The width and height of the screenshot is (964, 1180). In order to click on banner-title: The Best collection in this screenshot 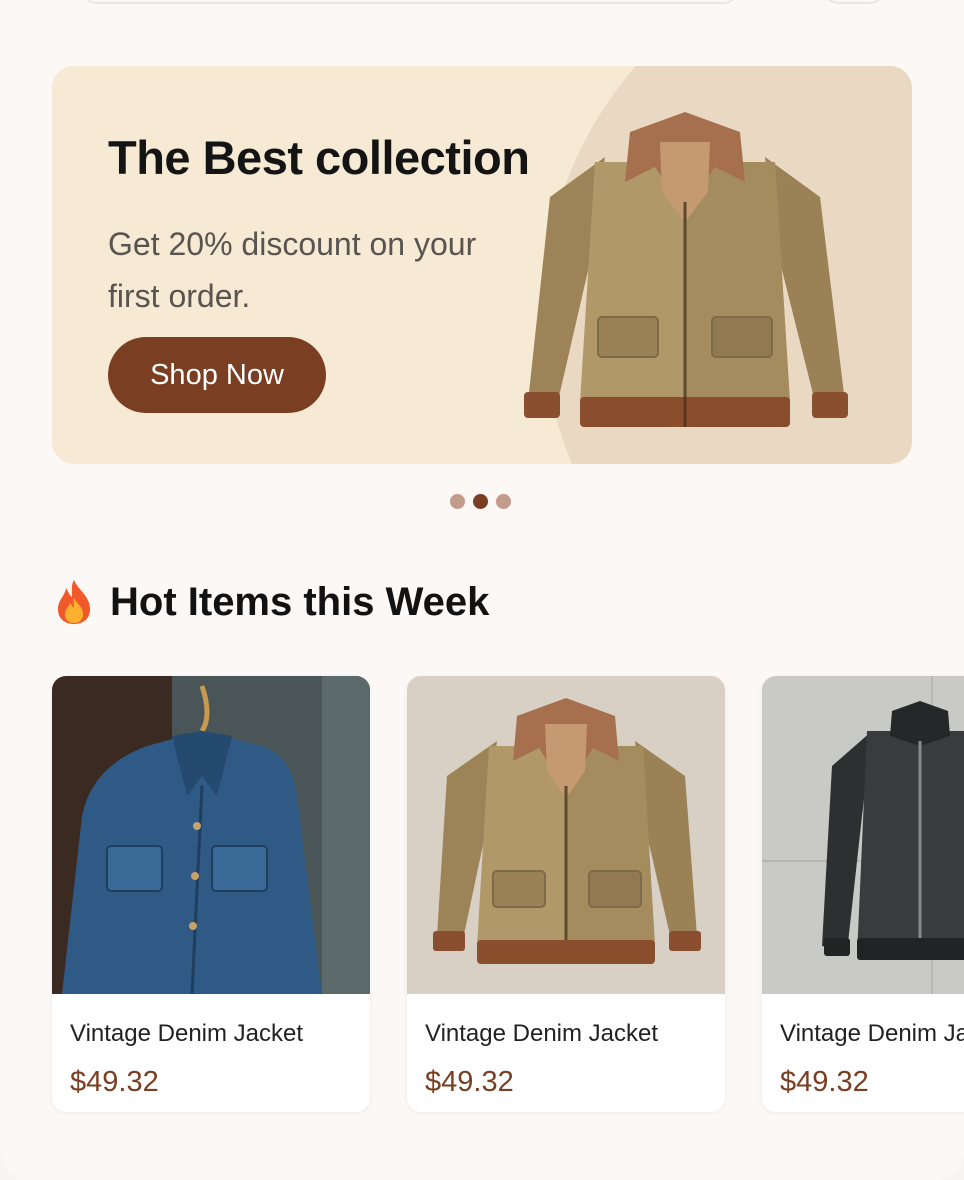, I will do `click(319, 157)`.